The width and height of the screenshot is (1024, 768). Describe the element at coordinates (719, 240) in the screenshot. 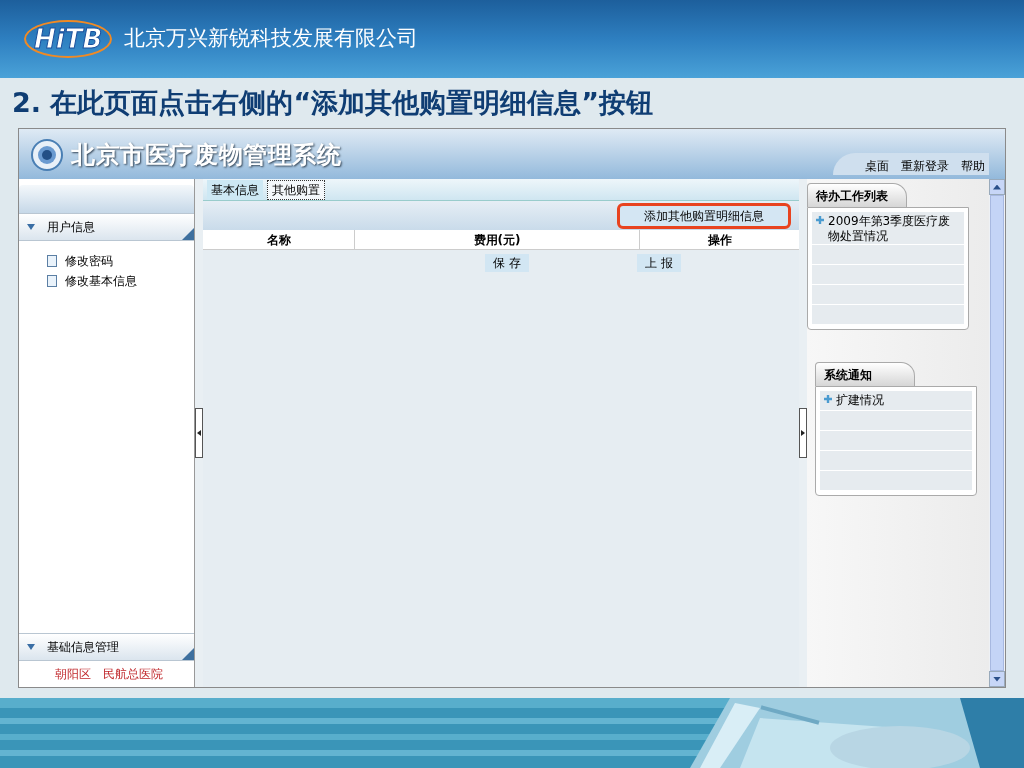

I see `column-header: 操作` at that location.